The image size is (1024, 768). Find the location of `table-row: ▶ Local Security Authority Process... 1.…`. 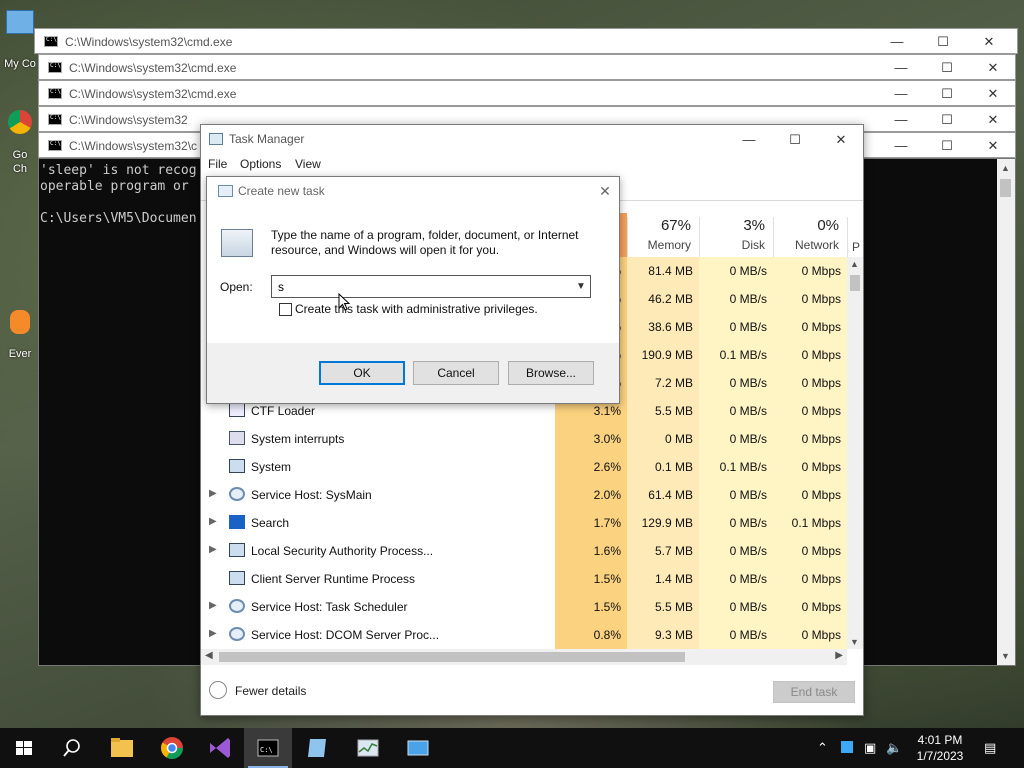

table-row: ▶ Local Security Authority Process... 1.… is located at coordinates (524, 551).